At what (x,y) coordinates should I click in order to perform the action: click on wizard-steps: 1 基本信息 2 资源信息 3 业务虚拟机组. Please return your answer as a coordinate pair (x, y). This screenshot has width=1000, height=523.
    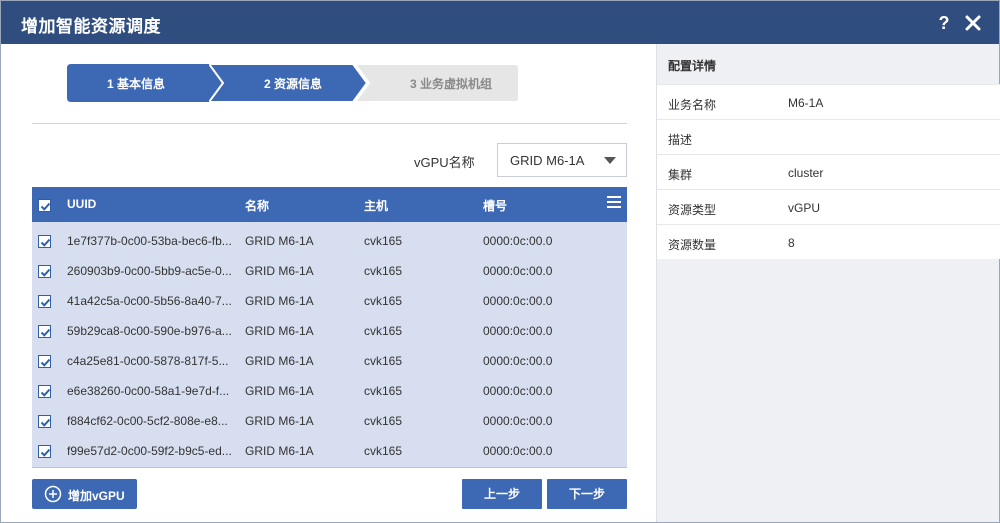
    Looking at the image, I should click on (297, 83).